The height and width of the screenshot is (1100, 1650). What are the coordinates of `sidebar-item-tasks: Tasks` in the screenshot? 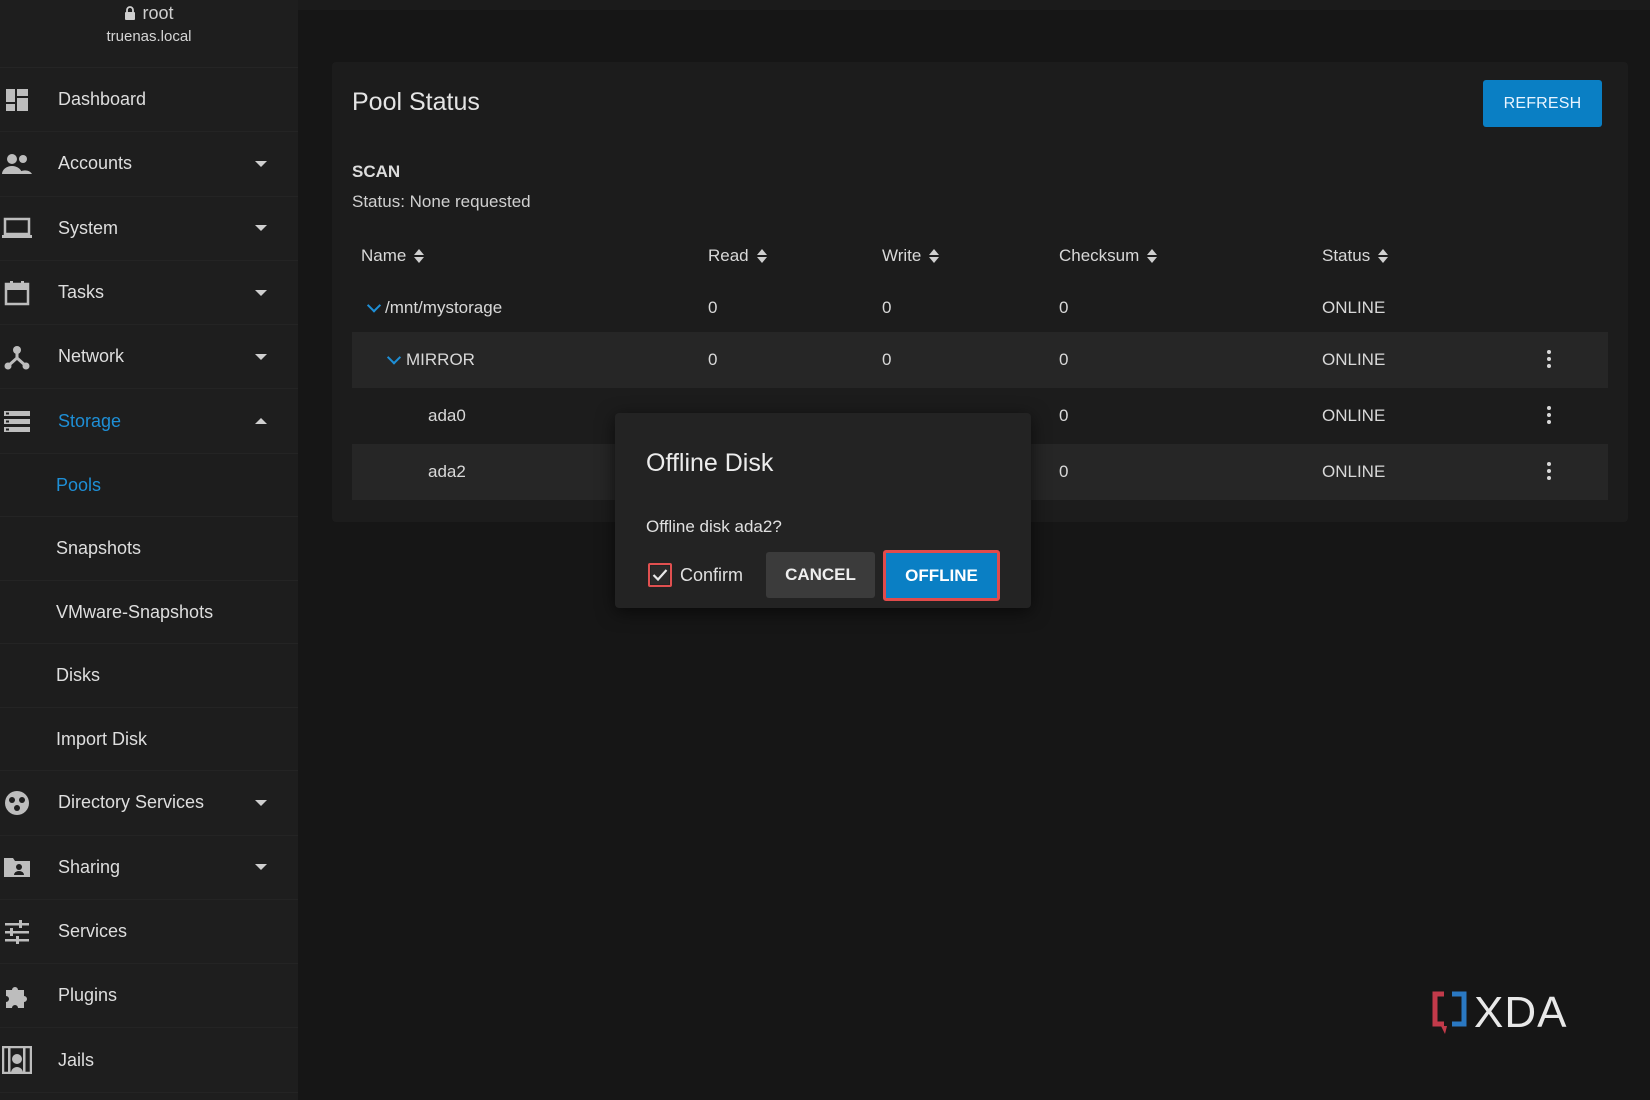 It's located at (149, 293).